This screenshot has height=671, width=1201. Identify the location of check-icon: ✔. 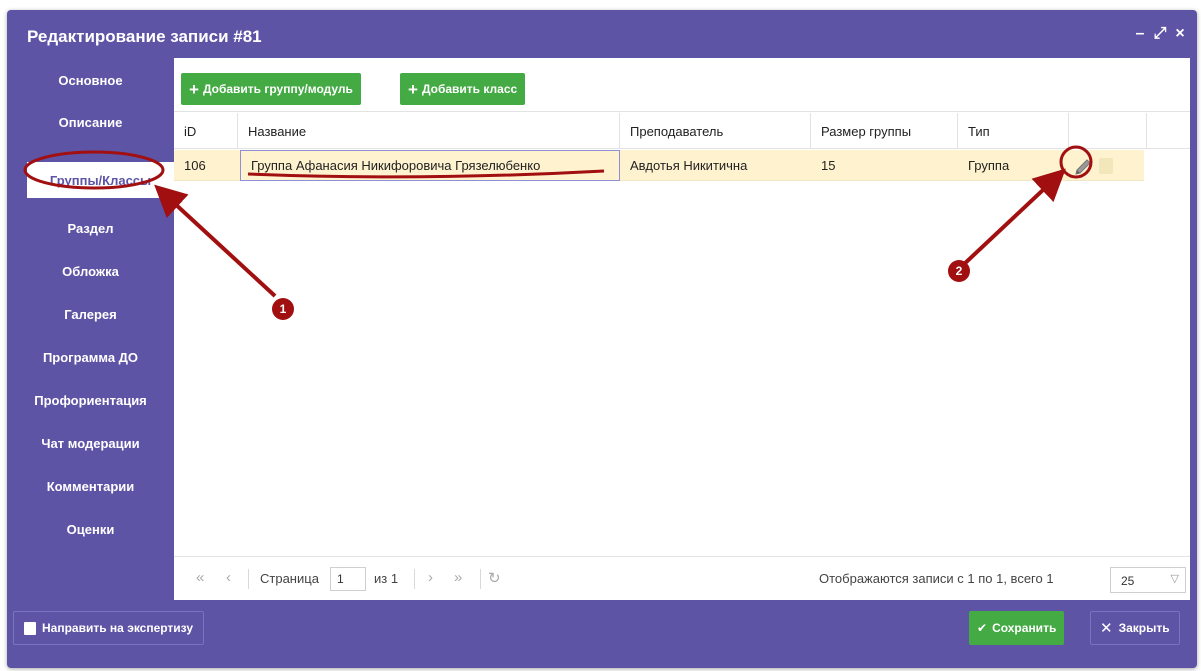
(982, 628).